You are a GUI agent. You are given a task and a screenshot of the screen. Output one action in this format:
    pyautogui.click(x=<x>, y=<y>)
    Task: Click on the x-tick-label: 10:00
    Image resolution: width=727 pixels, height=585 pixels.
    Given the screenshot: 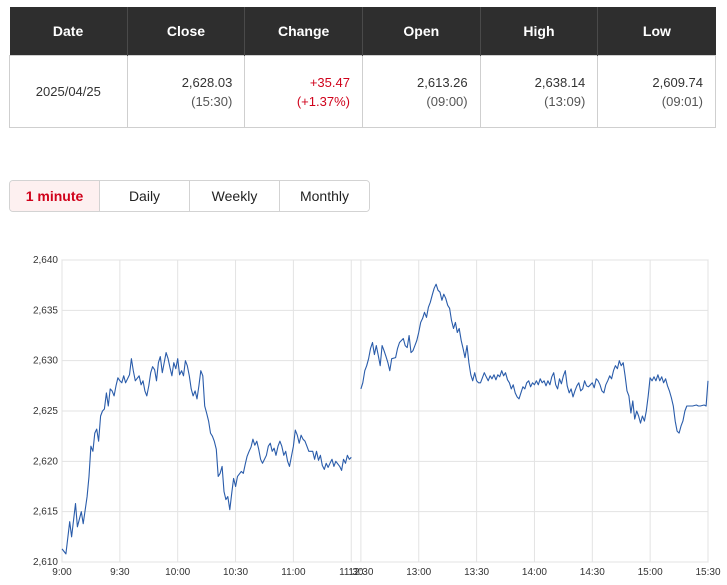 What is the action you would take?
    pyautogui.click(x=177, y=572)
    